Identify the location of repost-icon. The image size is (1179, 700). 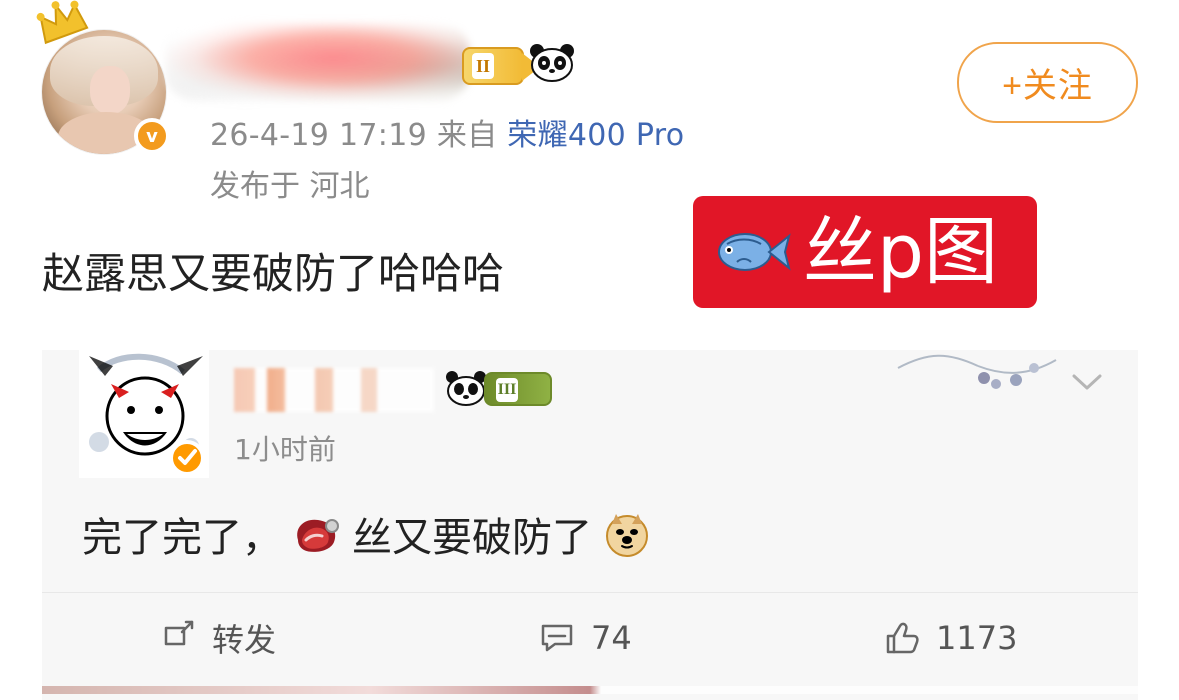
(179, 633).